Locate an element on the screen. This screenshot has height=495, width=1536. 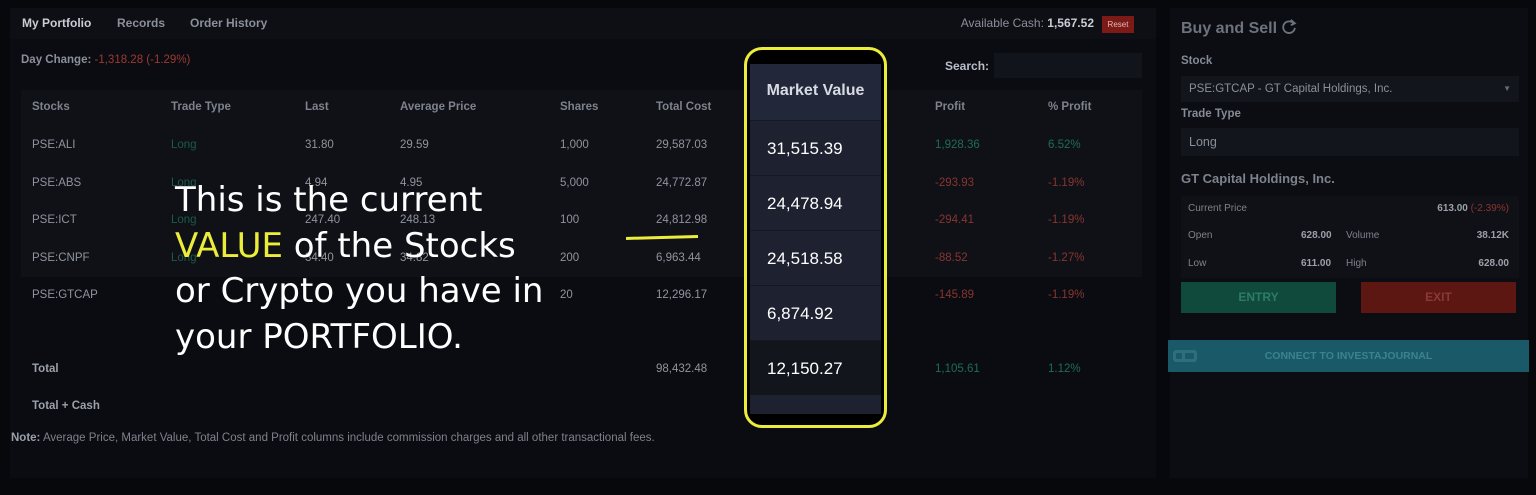
current-price-value: 613.00 is located at coordinates (1452, 208).